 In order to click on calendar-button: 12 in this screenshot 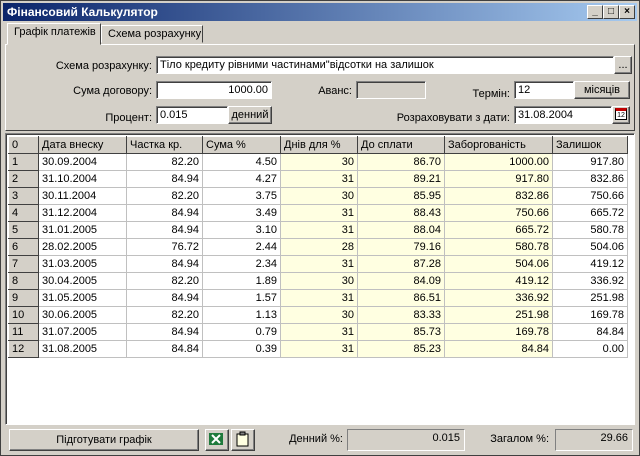, I will do `click(621, 115)`.